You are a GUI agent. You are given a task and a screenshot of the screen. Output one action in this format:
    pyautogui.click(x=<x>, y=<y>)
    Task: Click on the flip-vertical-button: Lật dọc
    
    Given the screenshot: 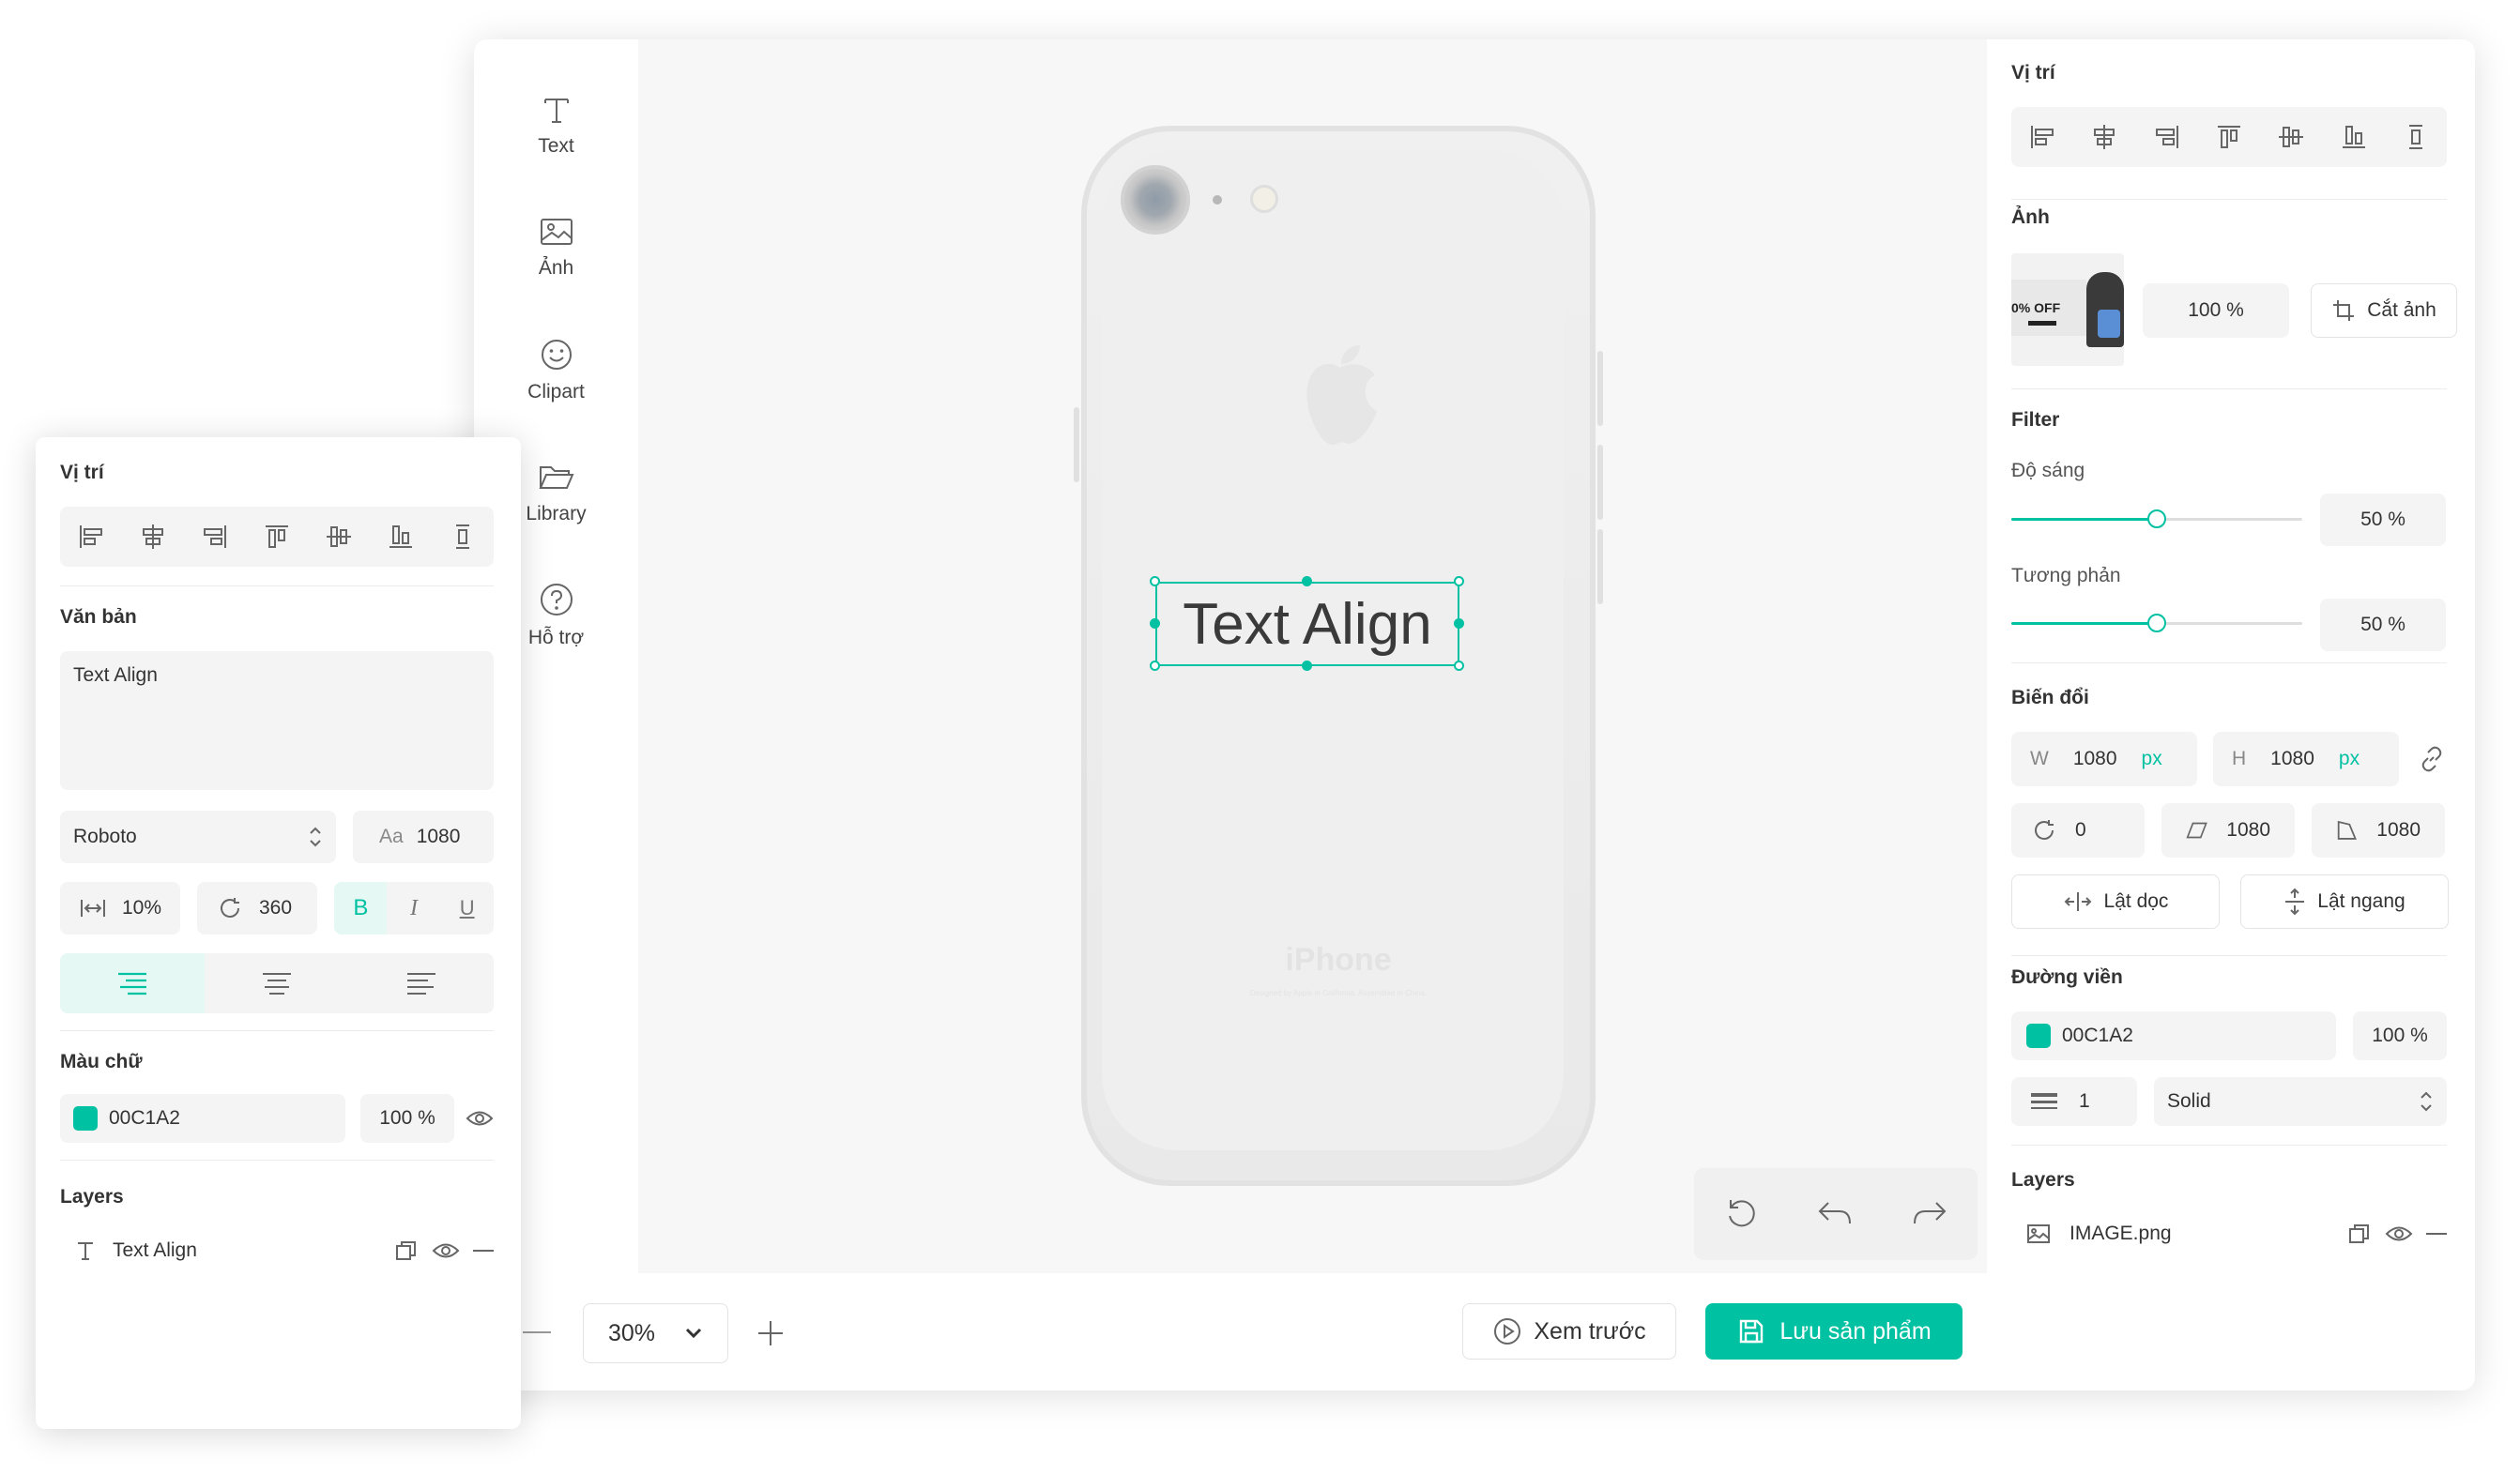 What is the action you would take?
    pyautogui.click(x=2115, y=902)
    